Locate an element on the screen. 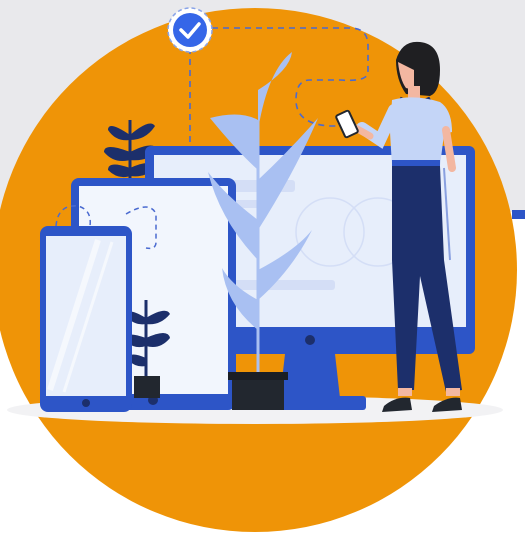  checkmark-badge-icon is located at coordinates (190, 30).